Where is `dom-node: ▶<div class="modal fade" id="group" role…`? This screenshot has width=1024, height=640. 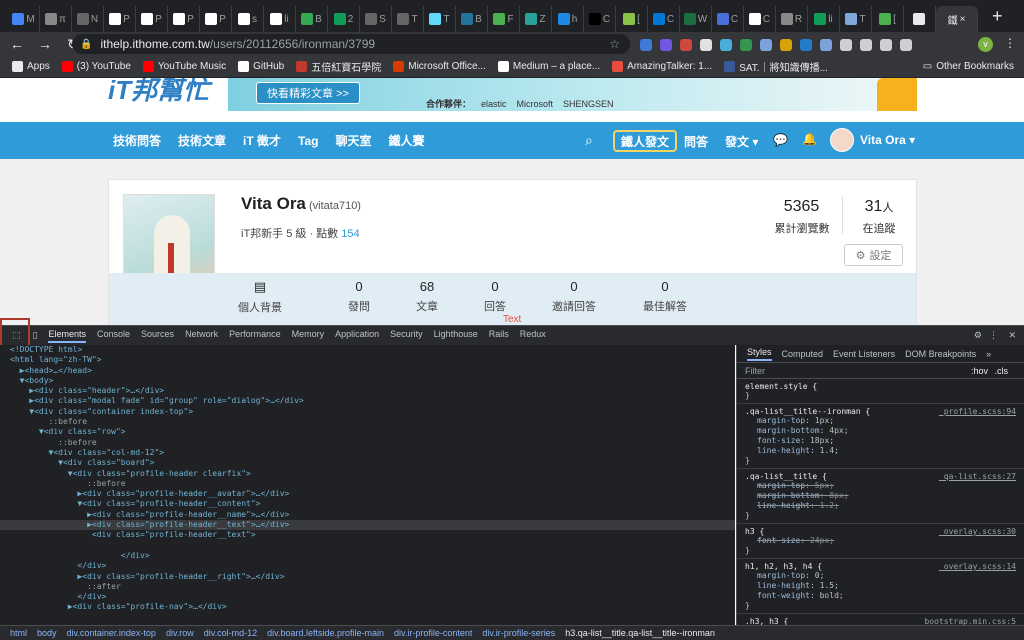 dom-node: ▶<div class="modal fade" id="group" role… is located at coordinates (367, 401).